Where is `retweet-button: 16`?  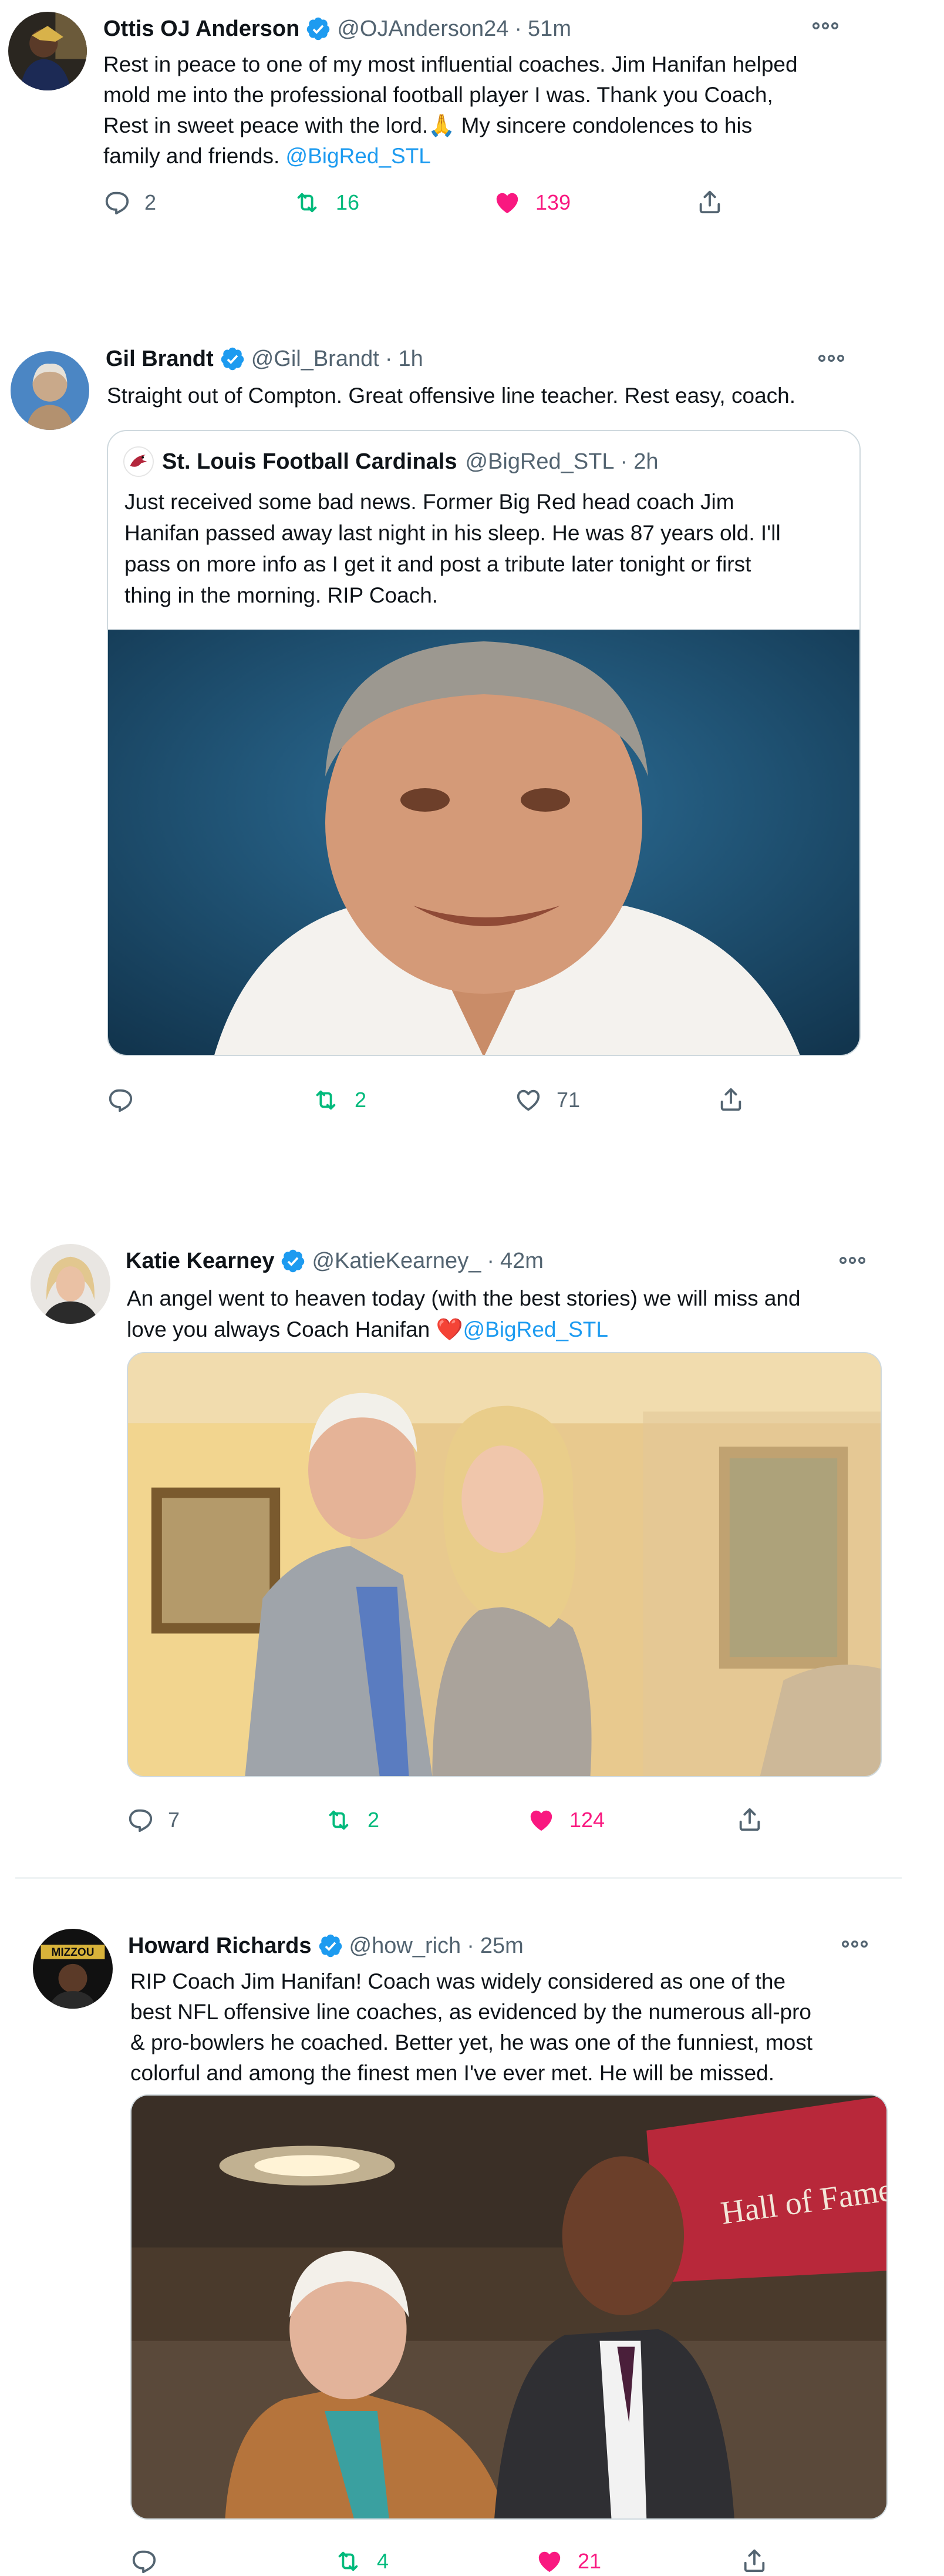
retweet-button: 16 is located at coordinates (325, 202).